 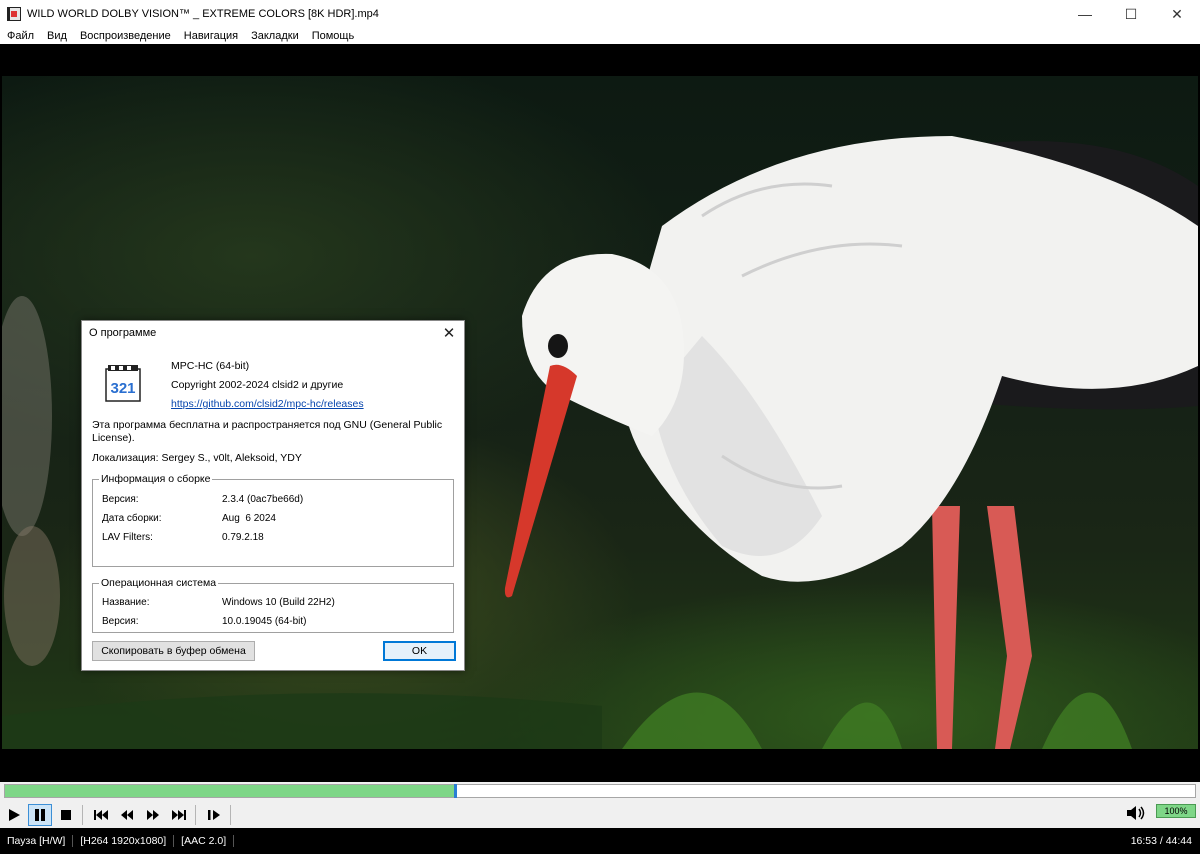 I want to click on license-text-line2: License)., so click(x=113, y=438).